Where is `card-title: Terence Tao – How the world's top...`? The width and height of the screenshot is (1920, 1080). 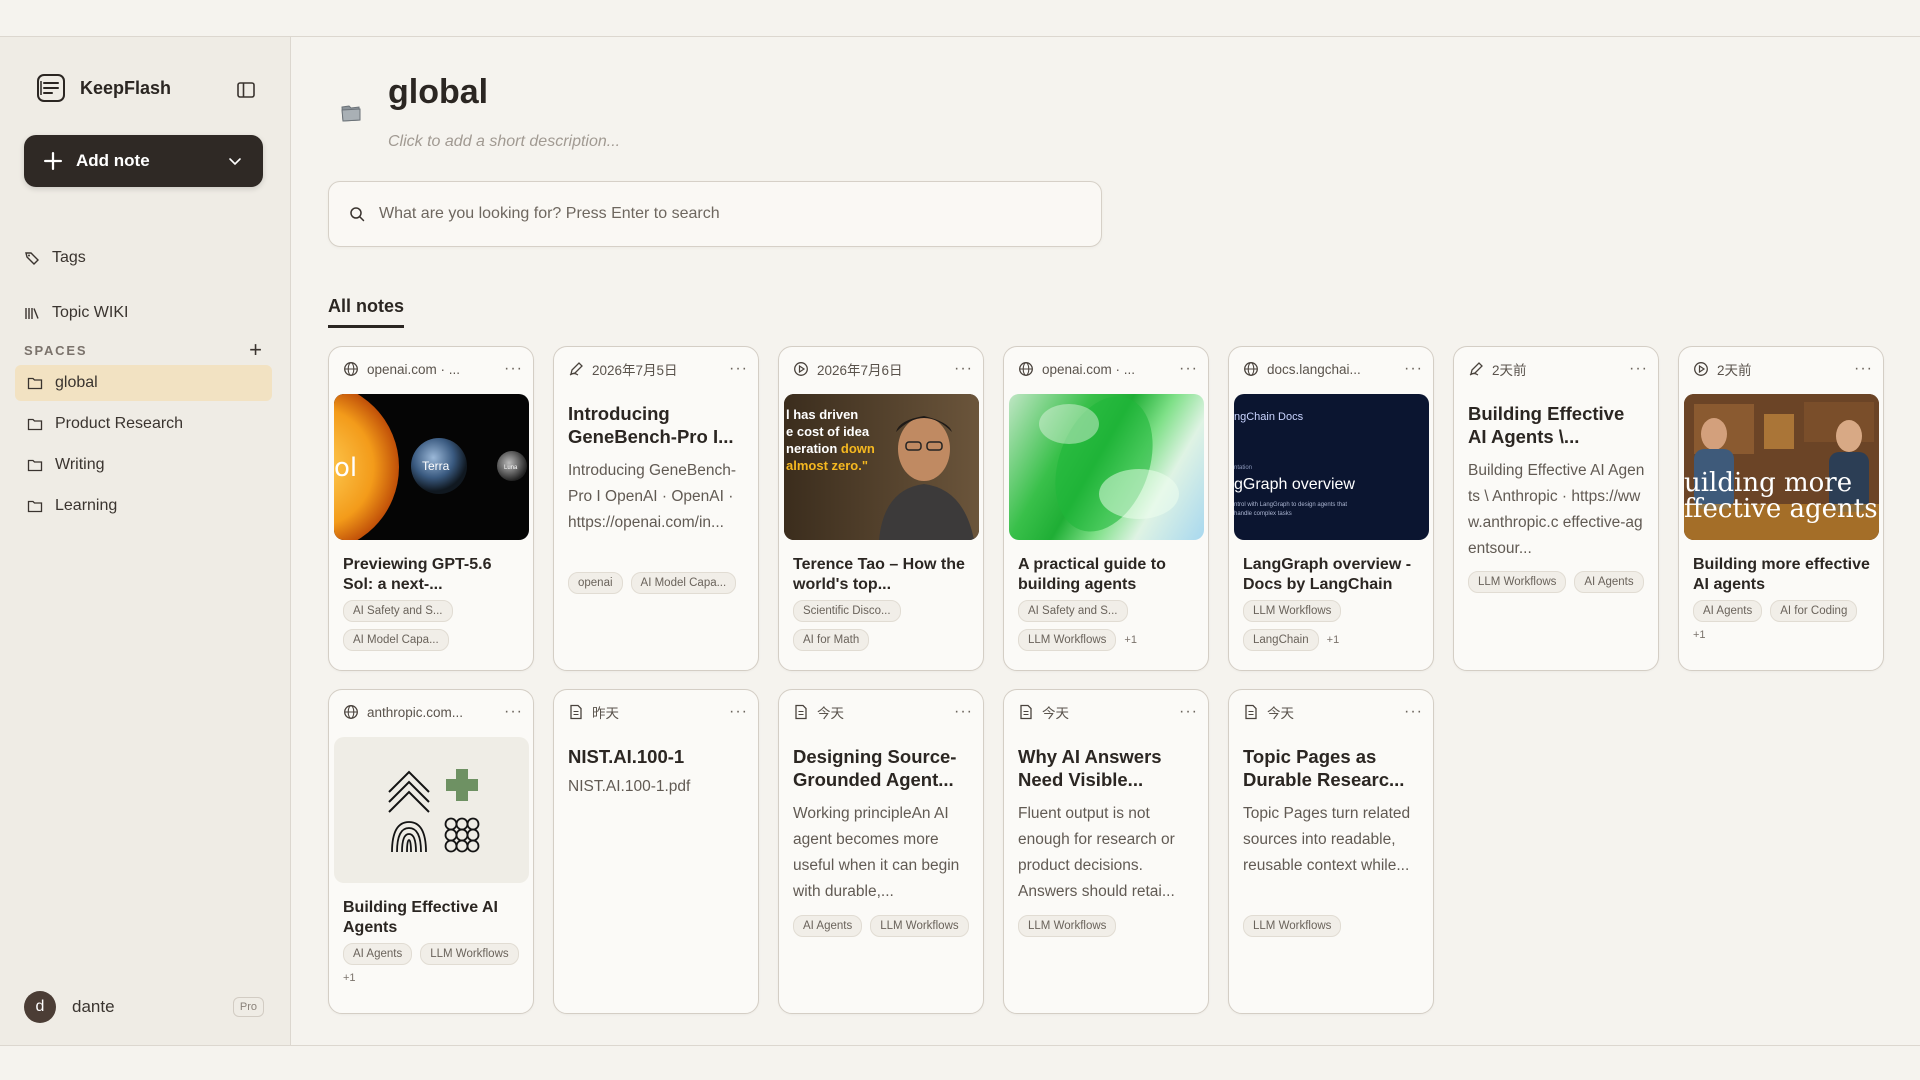
card-title: Terence Tao – How the world's top... is located at coordinates (879, 574).